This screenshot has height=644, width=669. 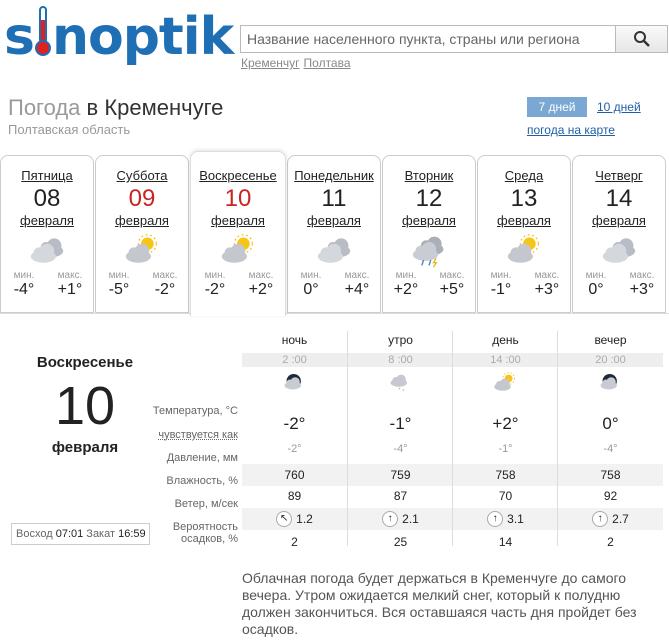 What do you see at coordinates (452, 289) in the screenshot?
I see `max-temp: +5°` at bounding box center [452, 289].